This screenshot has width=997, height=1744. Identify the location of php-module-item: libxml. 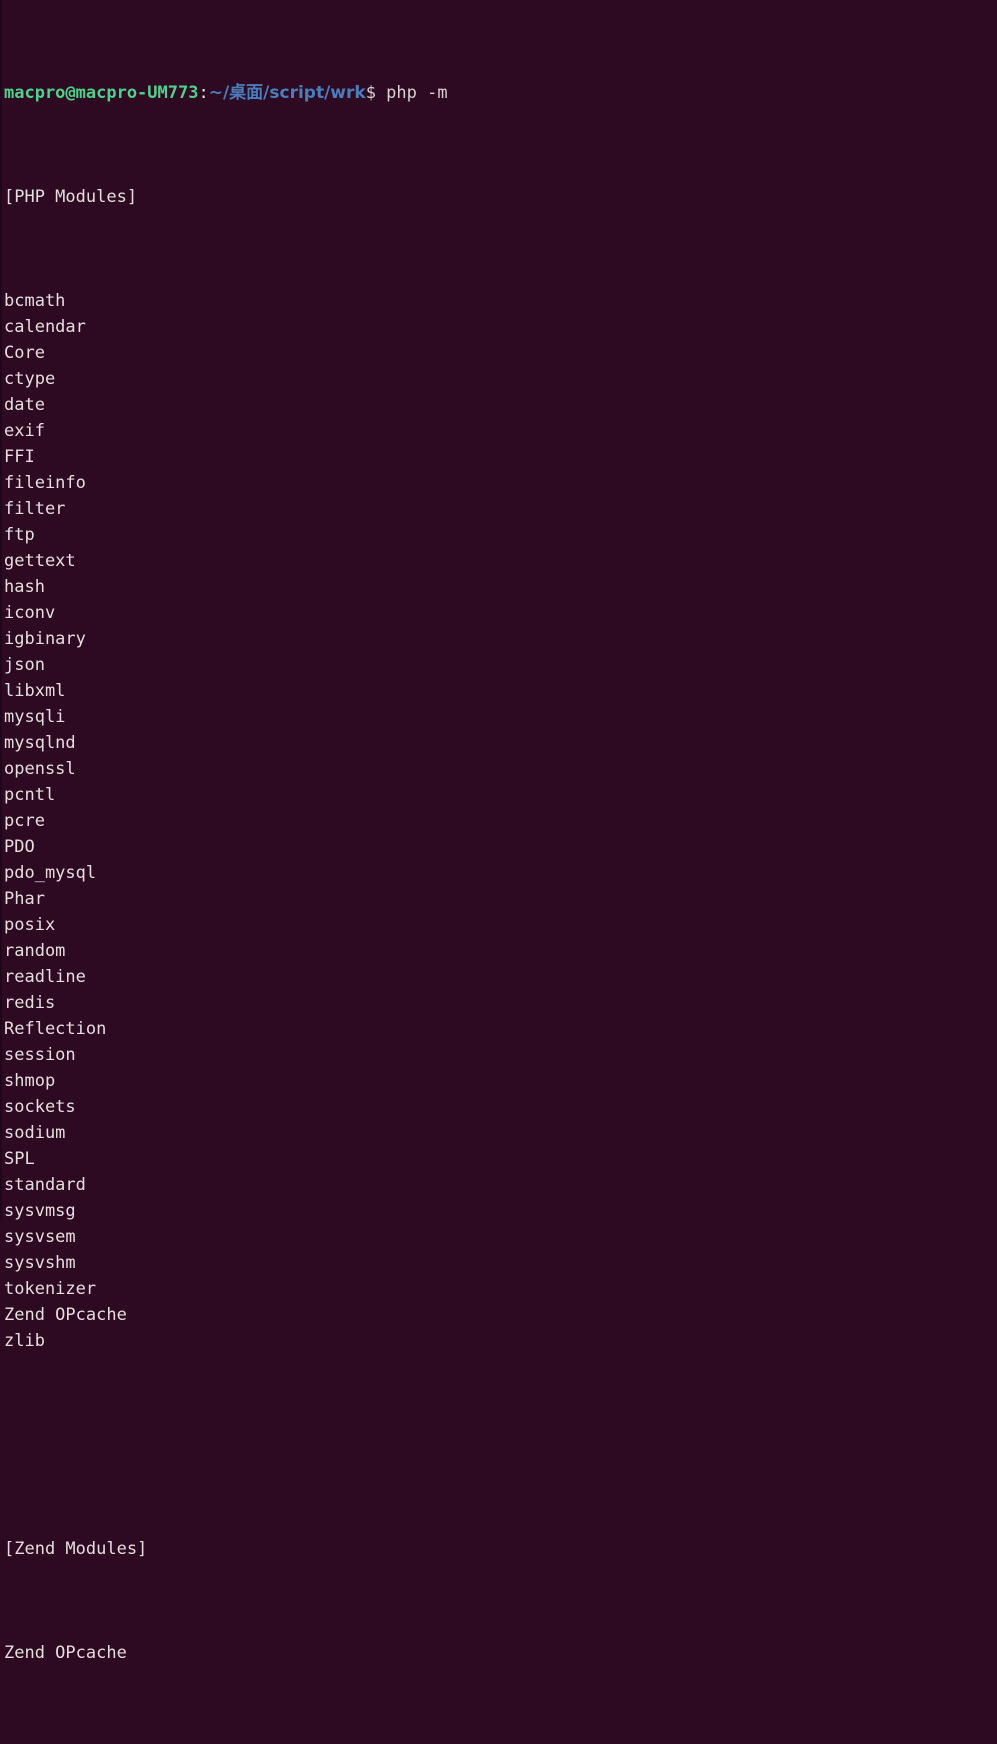
(35, 691).